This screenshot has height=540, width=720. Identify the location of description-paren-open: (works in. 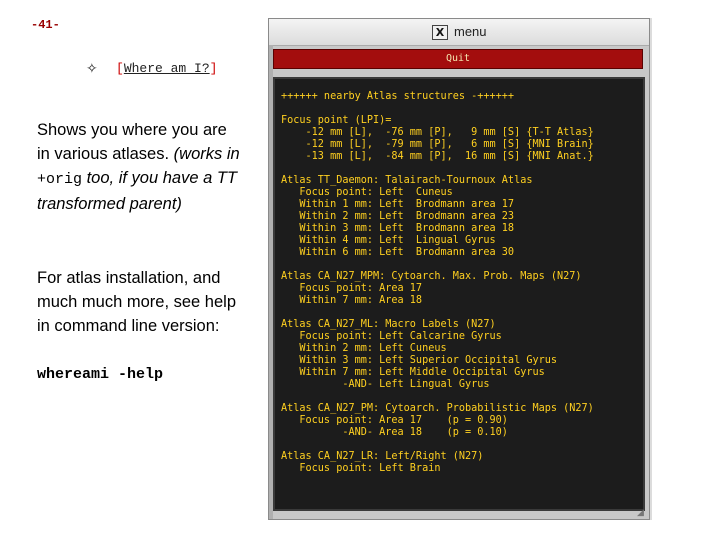
(206, 154).